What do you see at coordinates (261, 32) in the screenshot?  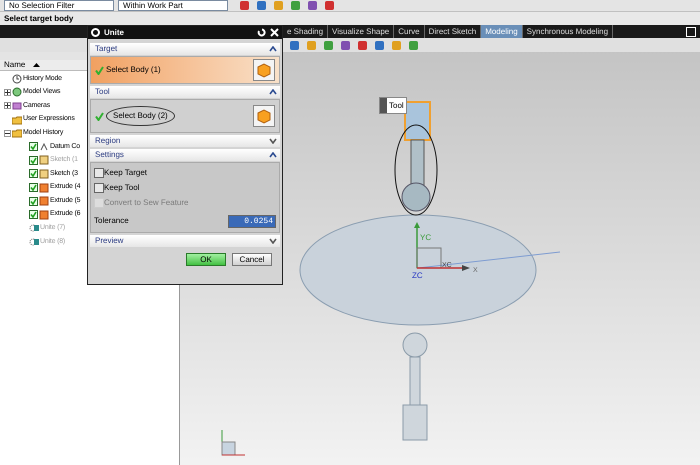 I see `reset-icon` at bounding box center [261, 32].